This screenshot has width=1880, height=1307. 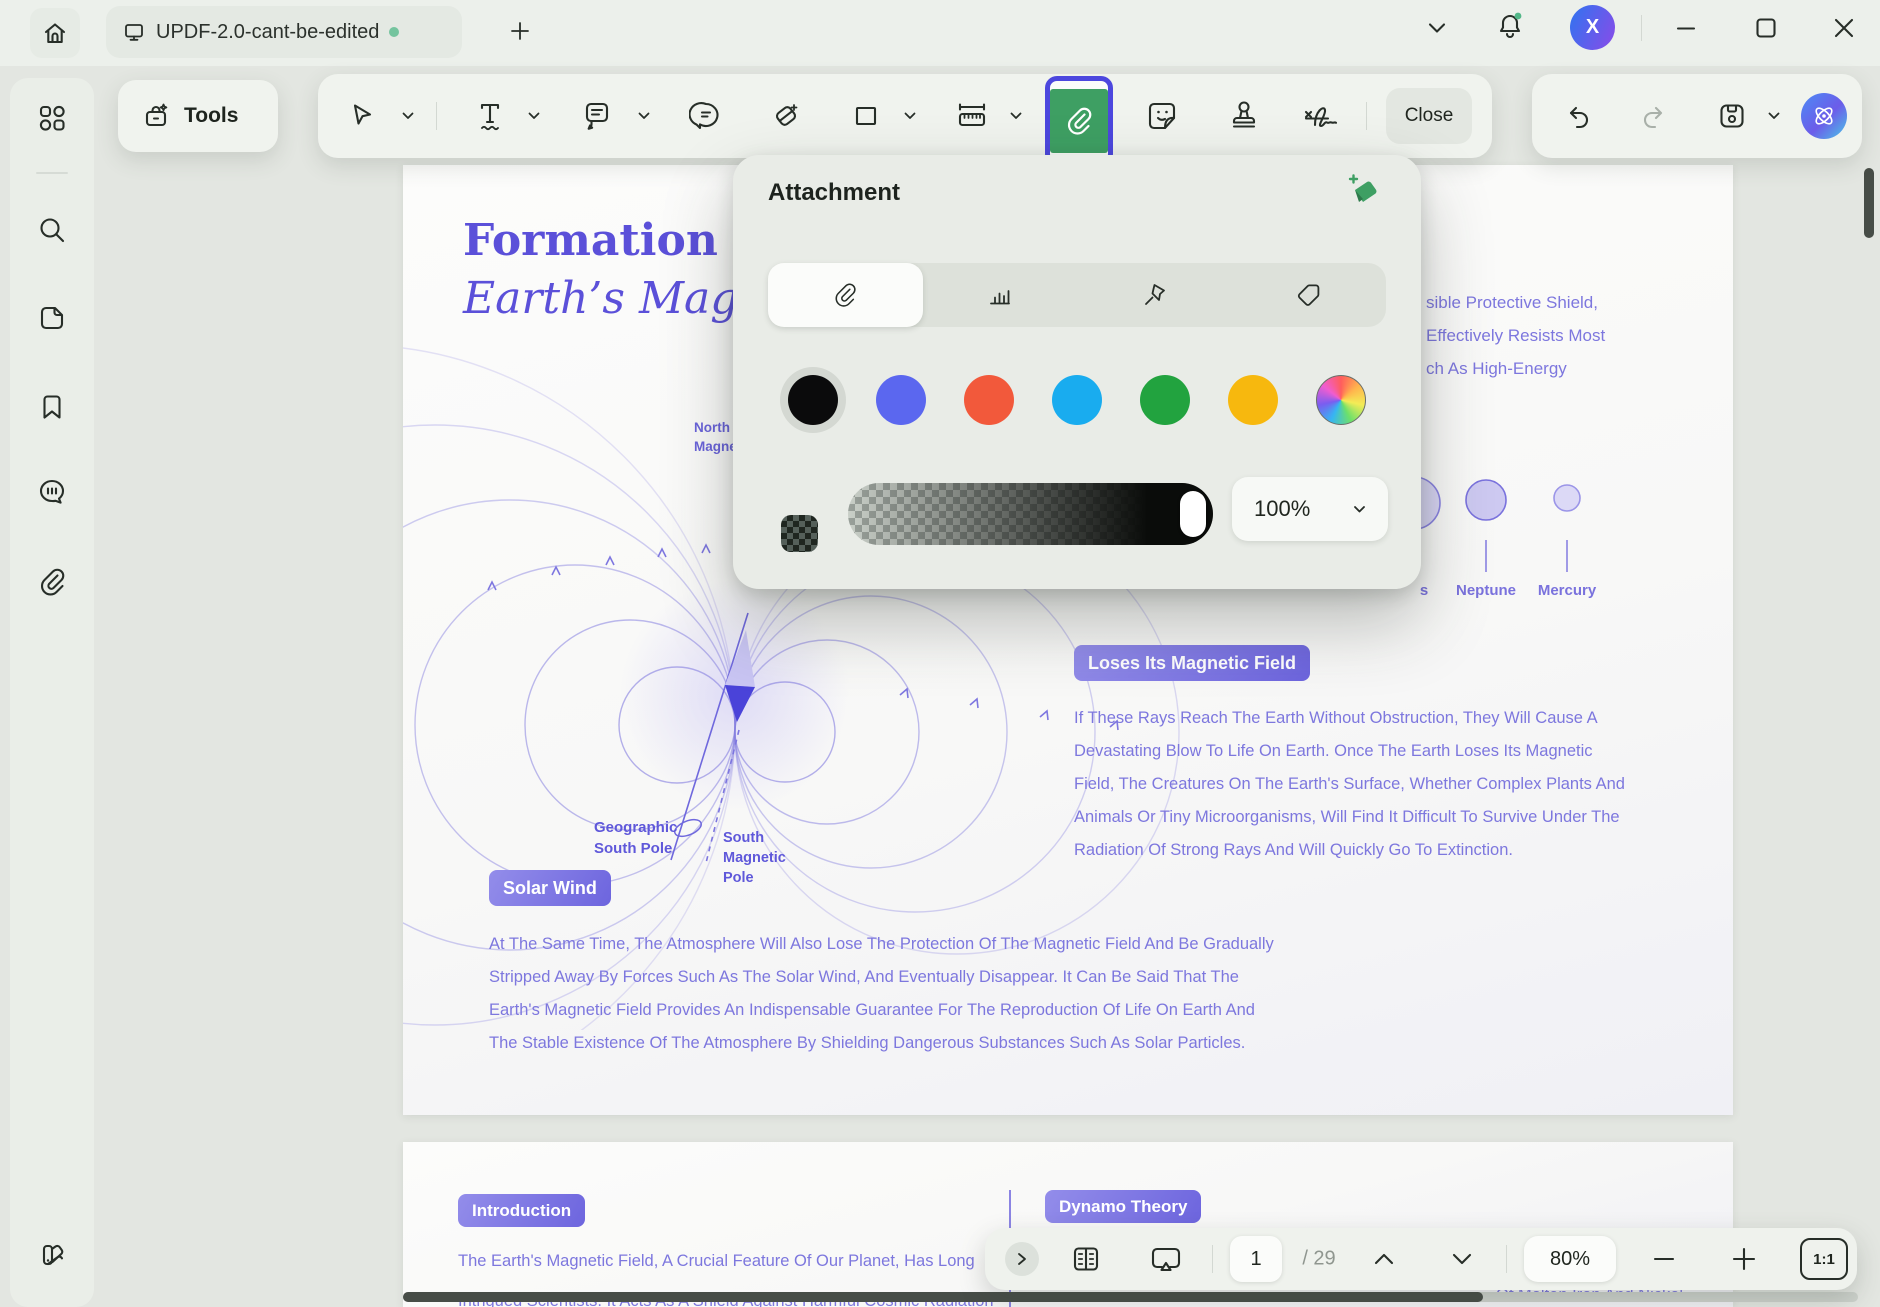 I want to click on tab-pin, so click(x=1154, y=295).